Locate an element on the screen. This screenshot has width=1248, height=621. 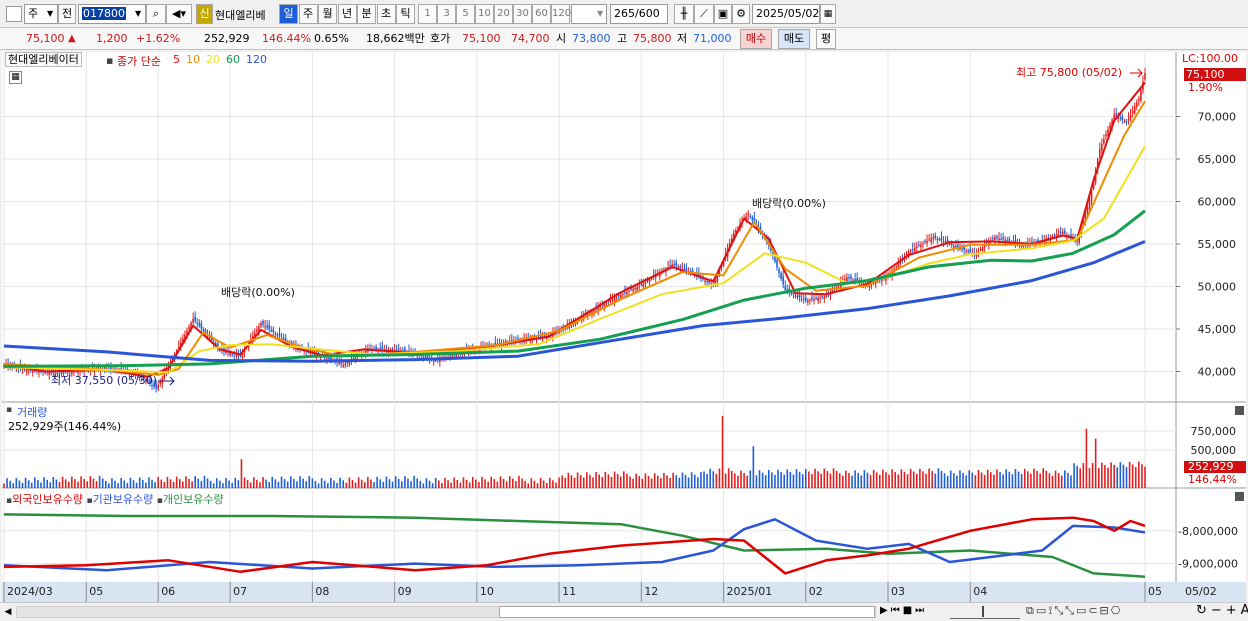
interval-tab-6: 틱 is located at coordinates (405, 14).